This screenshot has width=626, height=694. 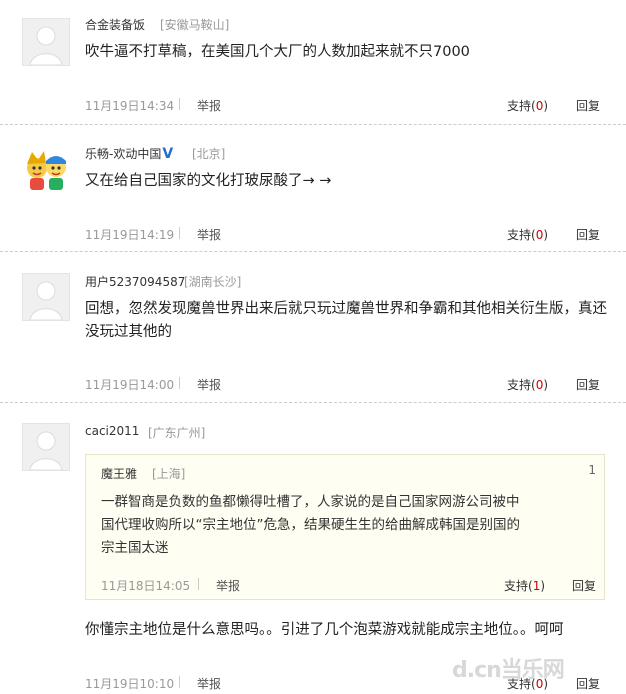 I want to click on username-verified: 乐畅-欢动中国V, so click(x=129, y=153).